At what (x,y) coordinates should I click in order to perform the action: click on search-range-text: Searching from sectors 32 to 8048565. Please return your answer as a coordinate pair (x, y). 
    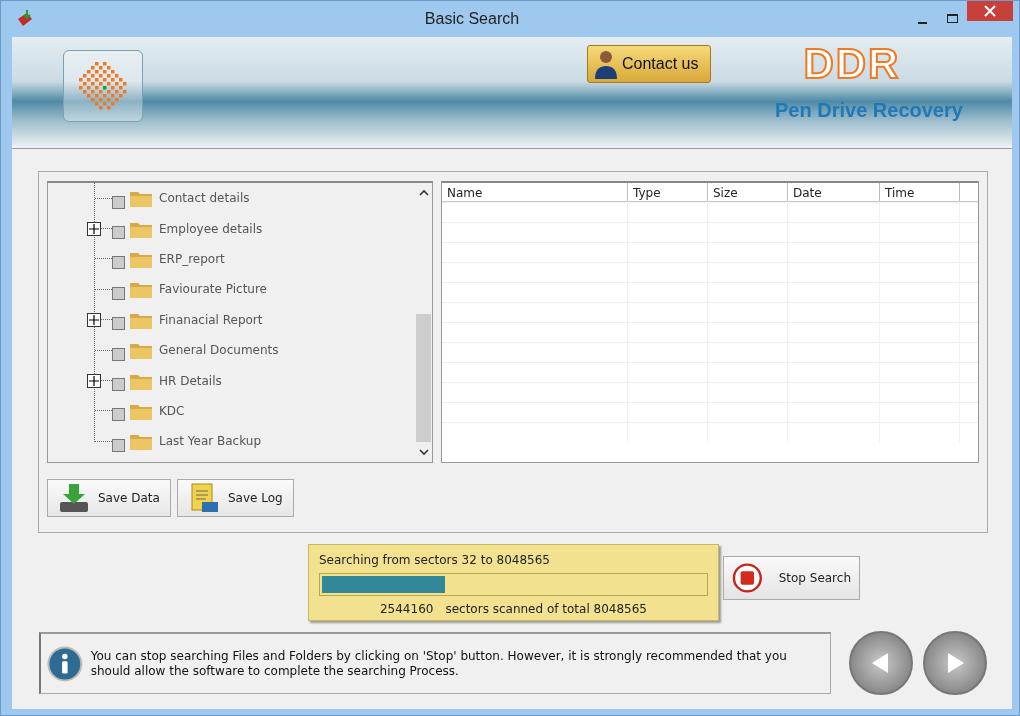
    Looking at the image, I should click on (435, 560).